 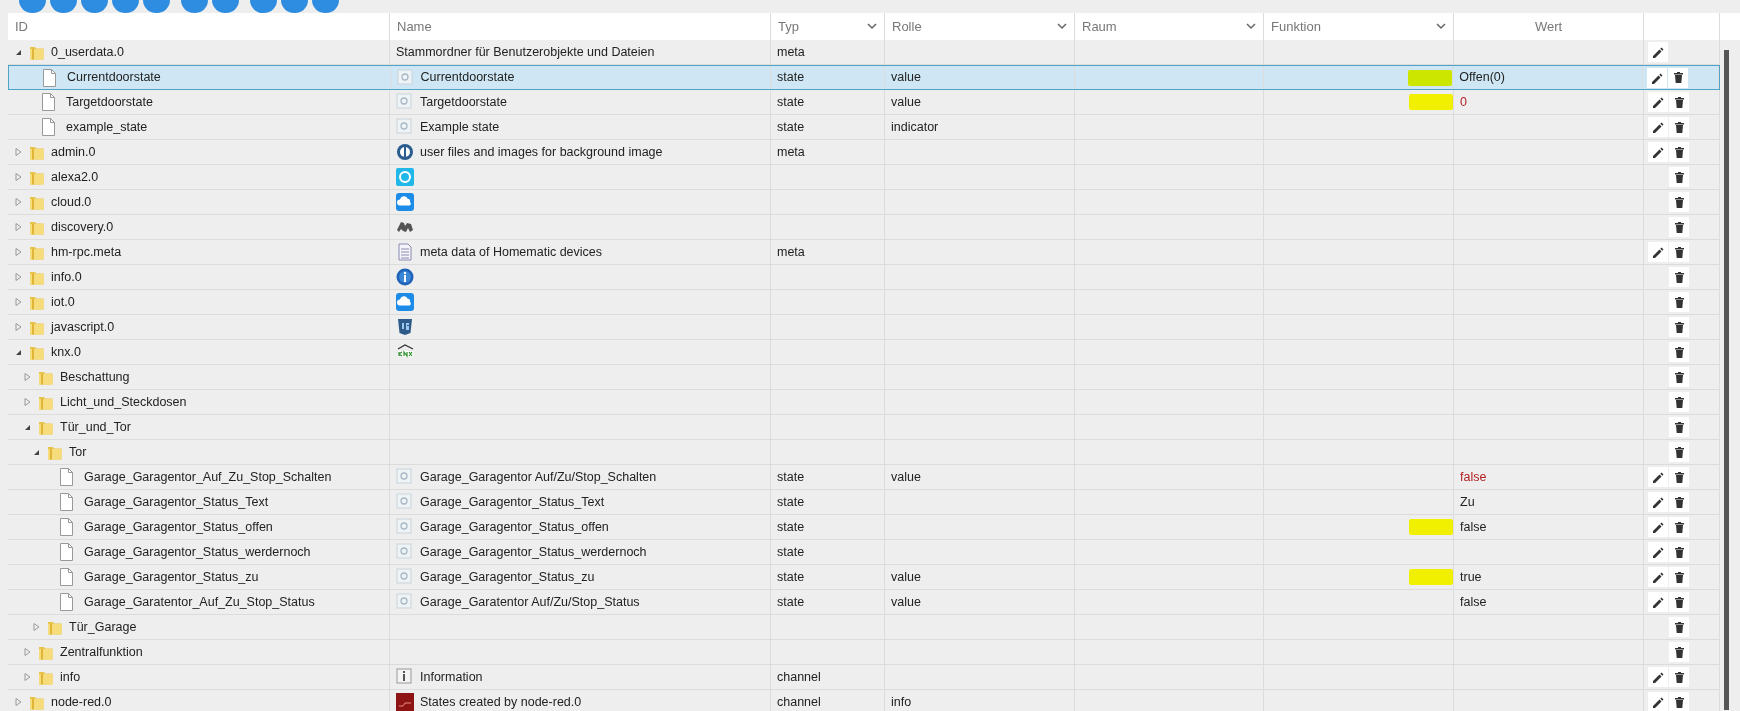 I want to click on column-header: Typ, so click(x=788, y=26).